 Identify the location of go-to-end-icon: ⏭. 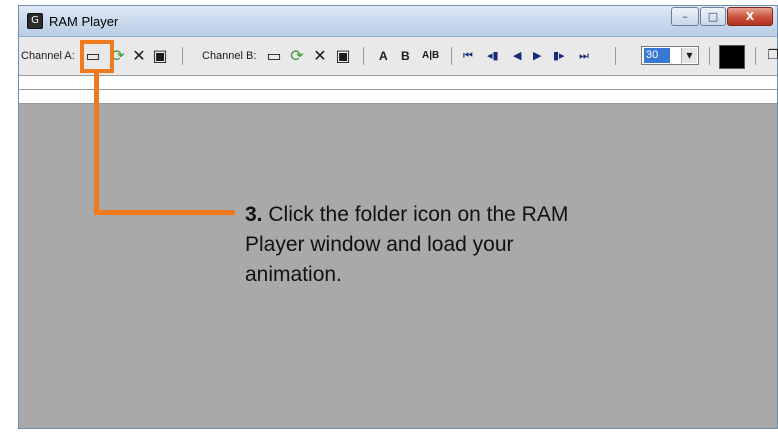
(584, 56).